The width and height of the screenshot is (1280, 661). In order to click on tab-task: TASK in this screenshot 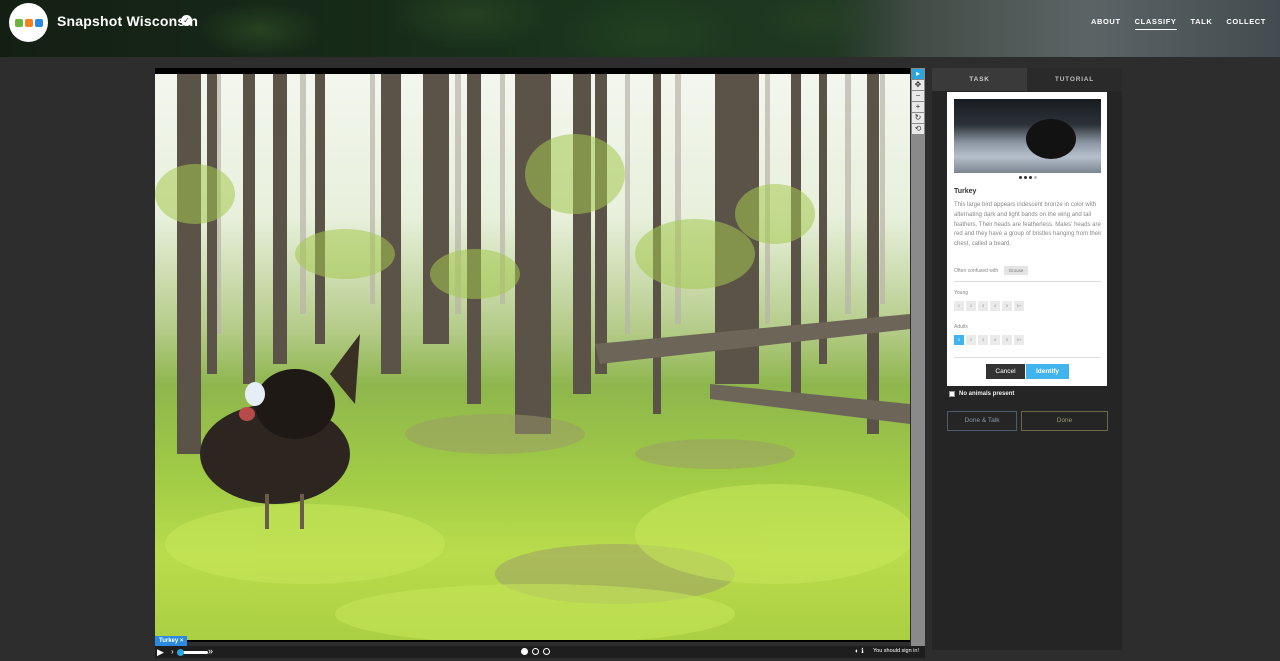, I will do `click(979, 79)`.